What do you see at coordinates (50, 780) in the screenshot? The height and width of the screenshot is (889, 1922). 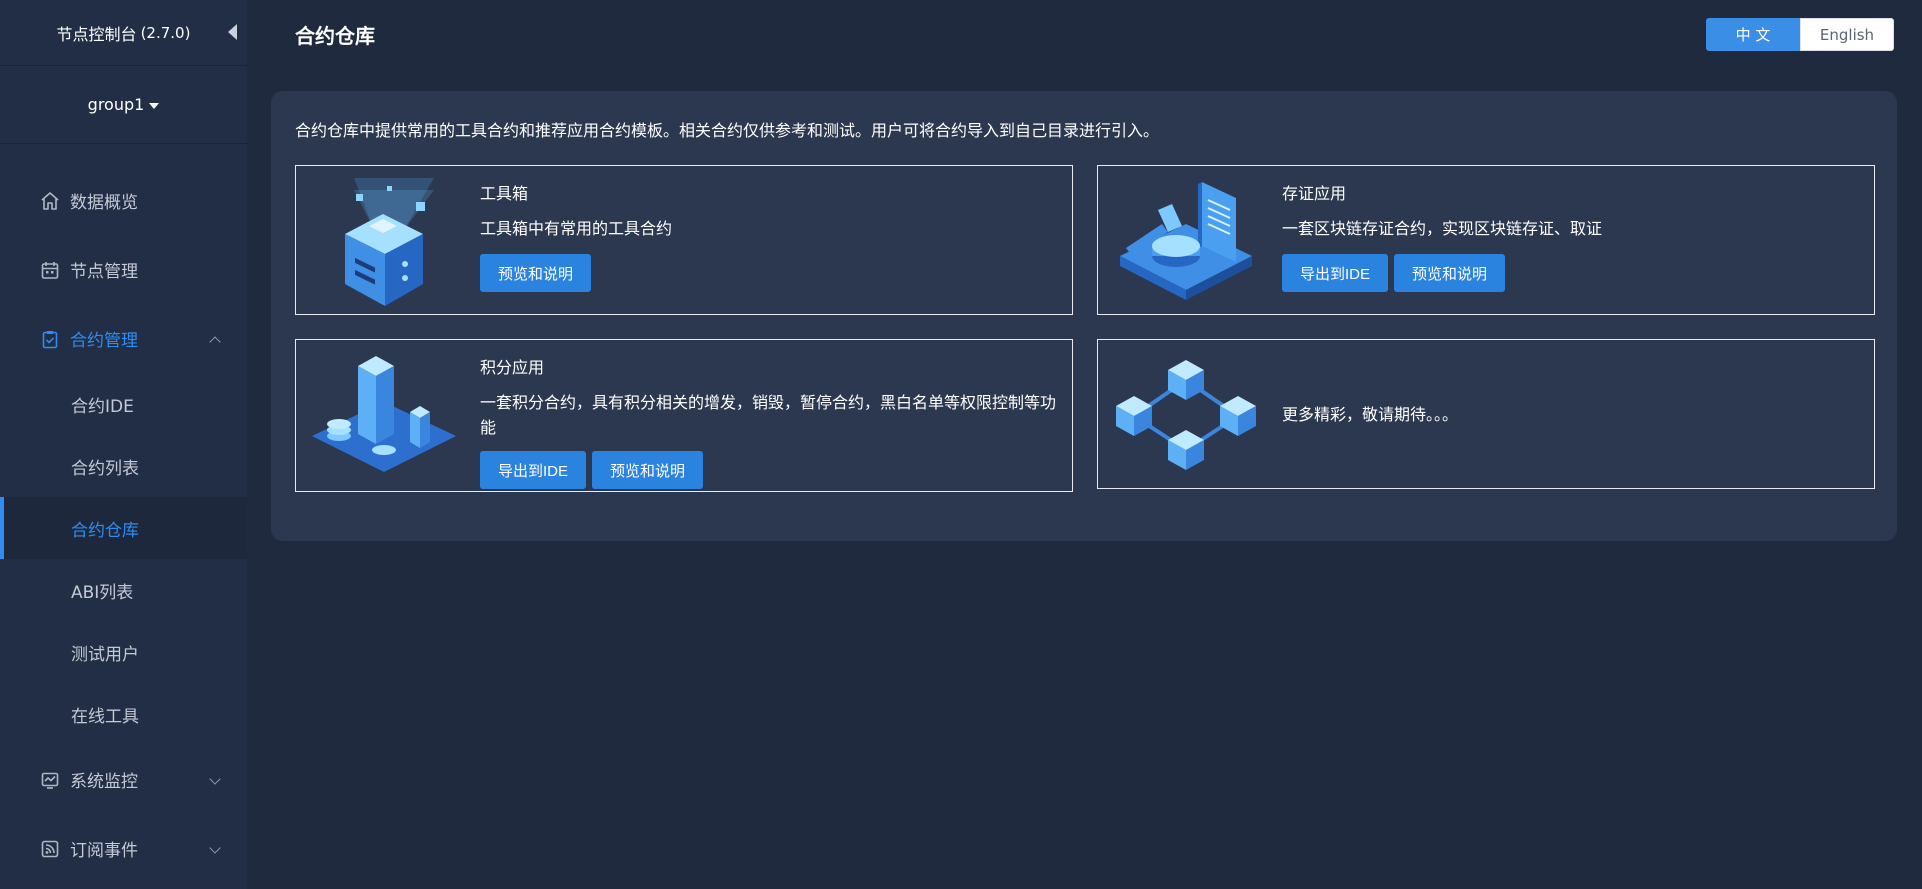 I see `monitor-chart-icon` at bounding box center [50, 780].